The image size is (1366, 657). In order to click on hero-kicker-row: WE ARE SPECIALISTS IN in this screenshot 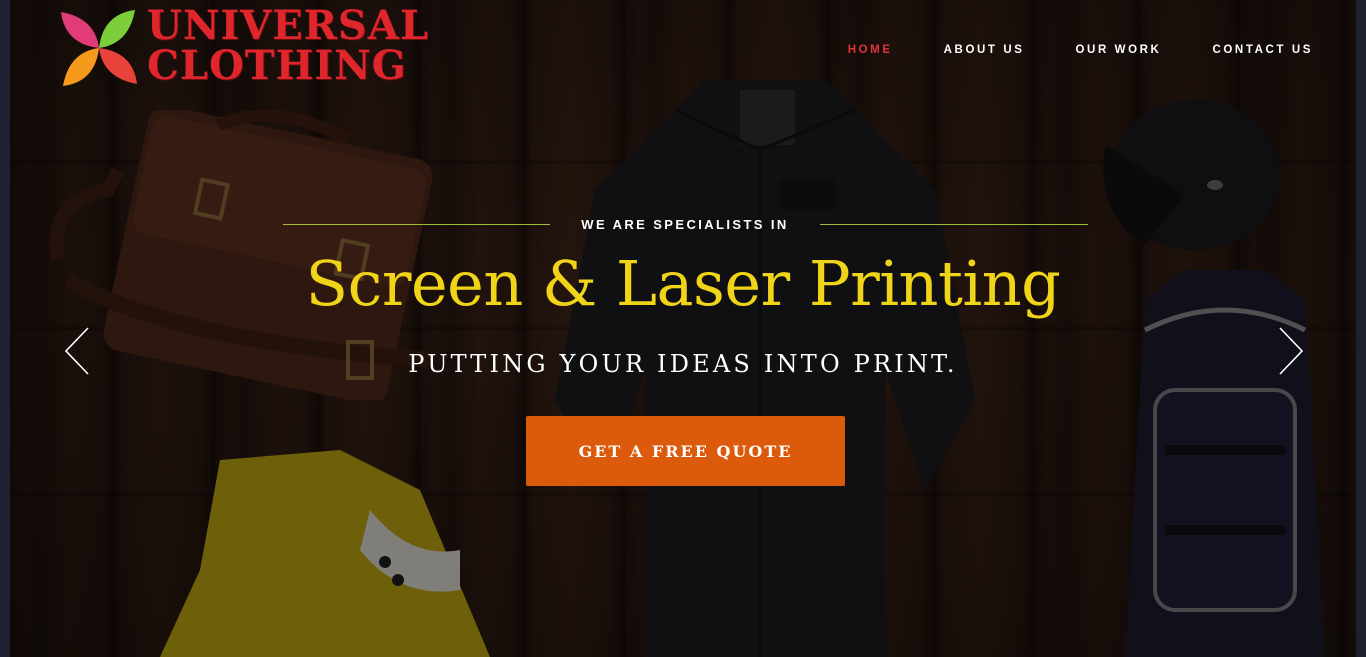, I will do `click(685, 226)`.